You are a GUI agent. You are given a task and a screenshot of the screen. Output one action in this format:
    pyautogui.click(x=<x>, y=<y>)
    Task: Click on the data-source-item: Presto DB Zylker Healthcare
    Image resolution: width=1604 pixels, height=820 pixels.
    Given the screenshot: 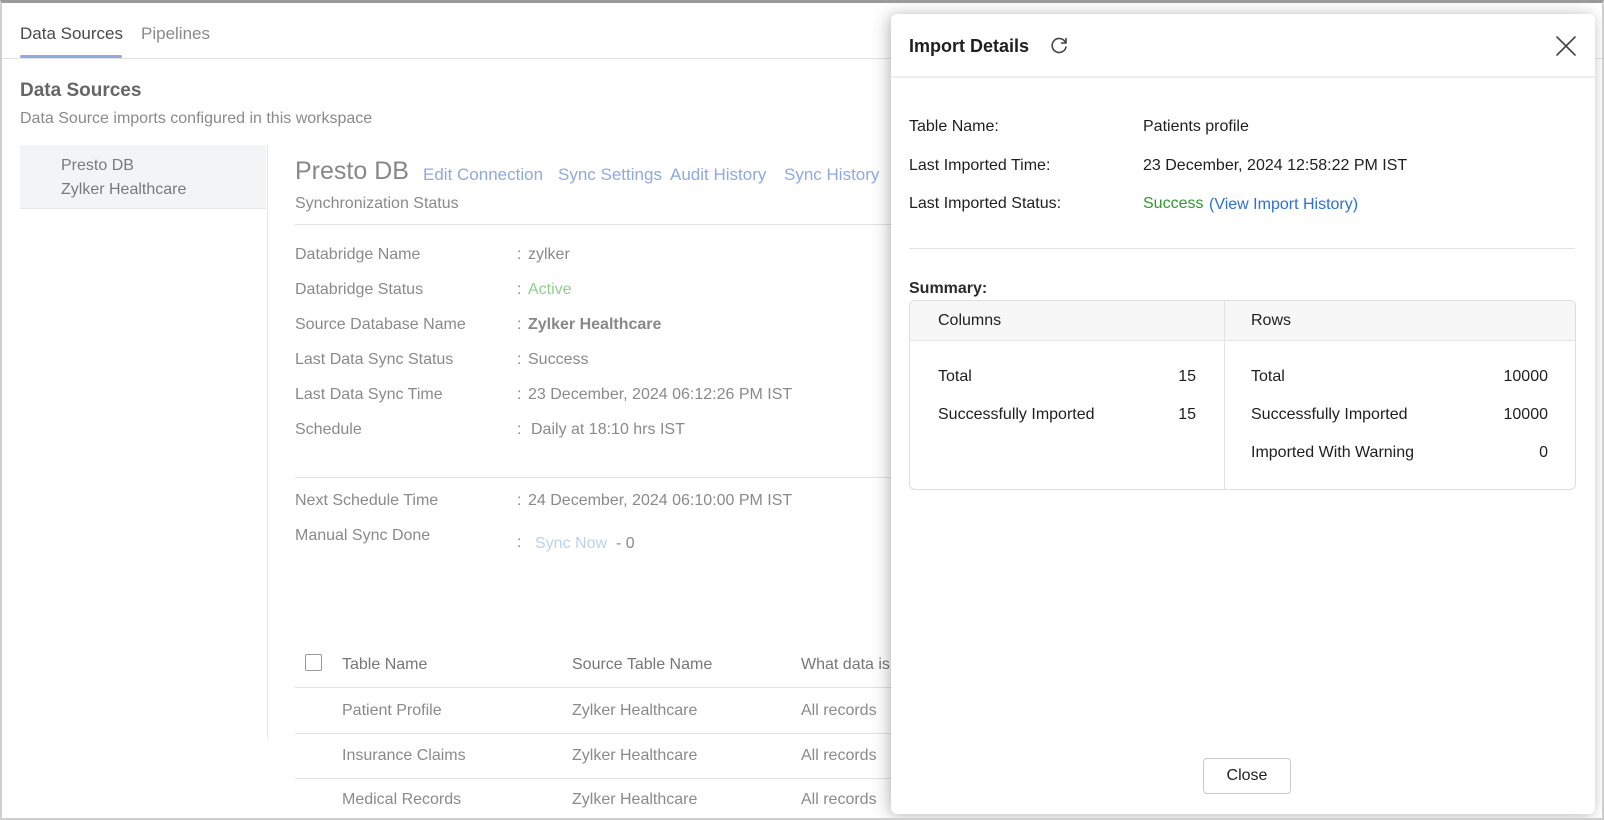 What is the action you would take?
    pyautogui.click(x=143, y=177)
    